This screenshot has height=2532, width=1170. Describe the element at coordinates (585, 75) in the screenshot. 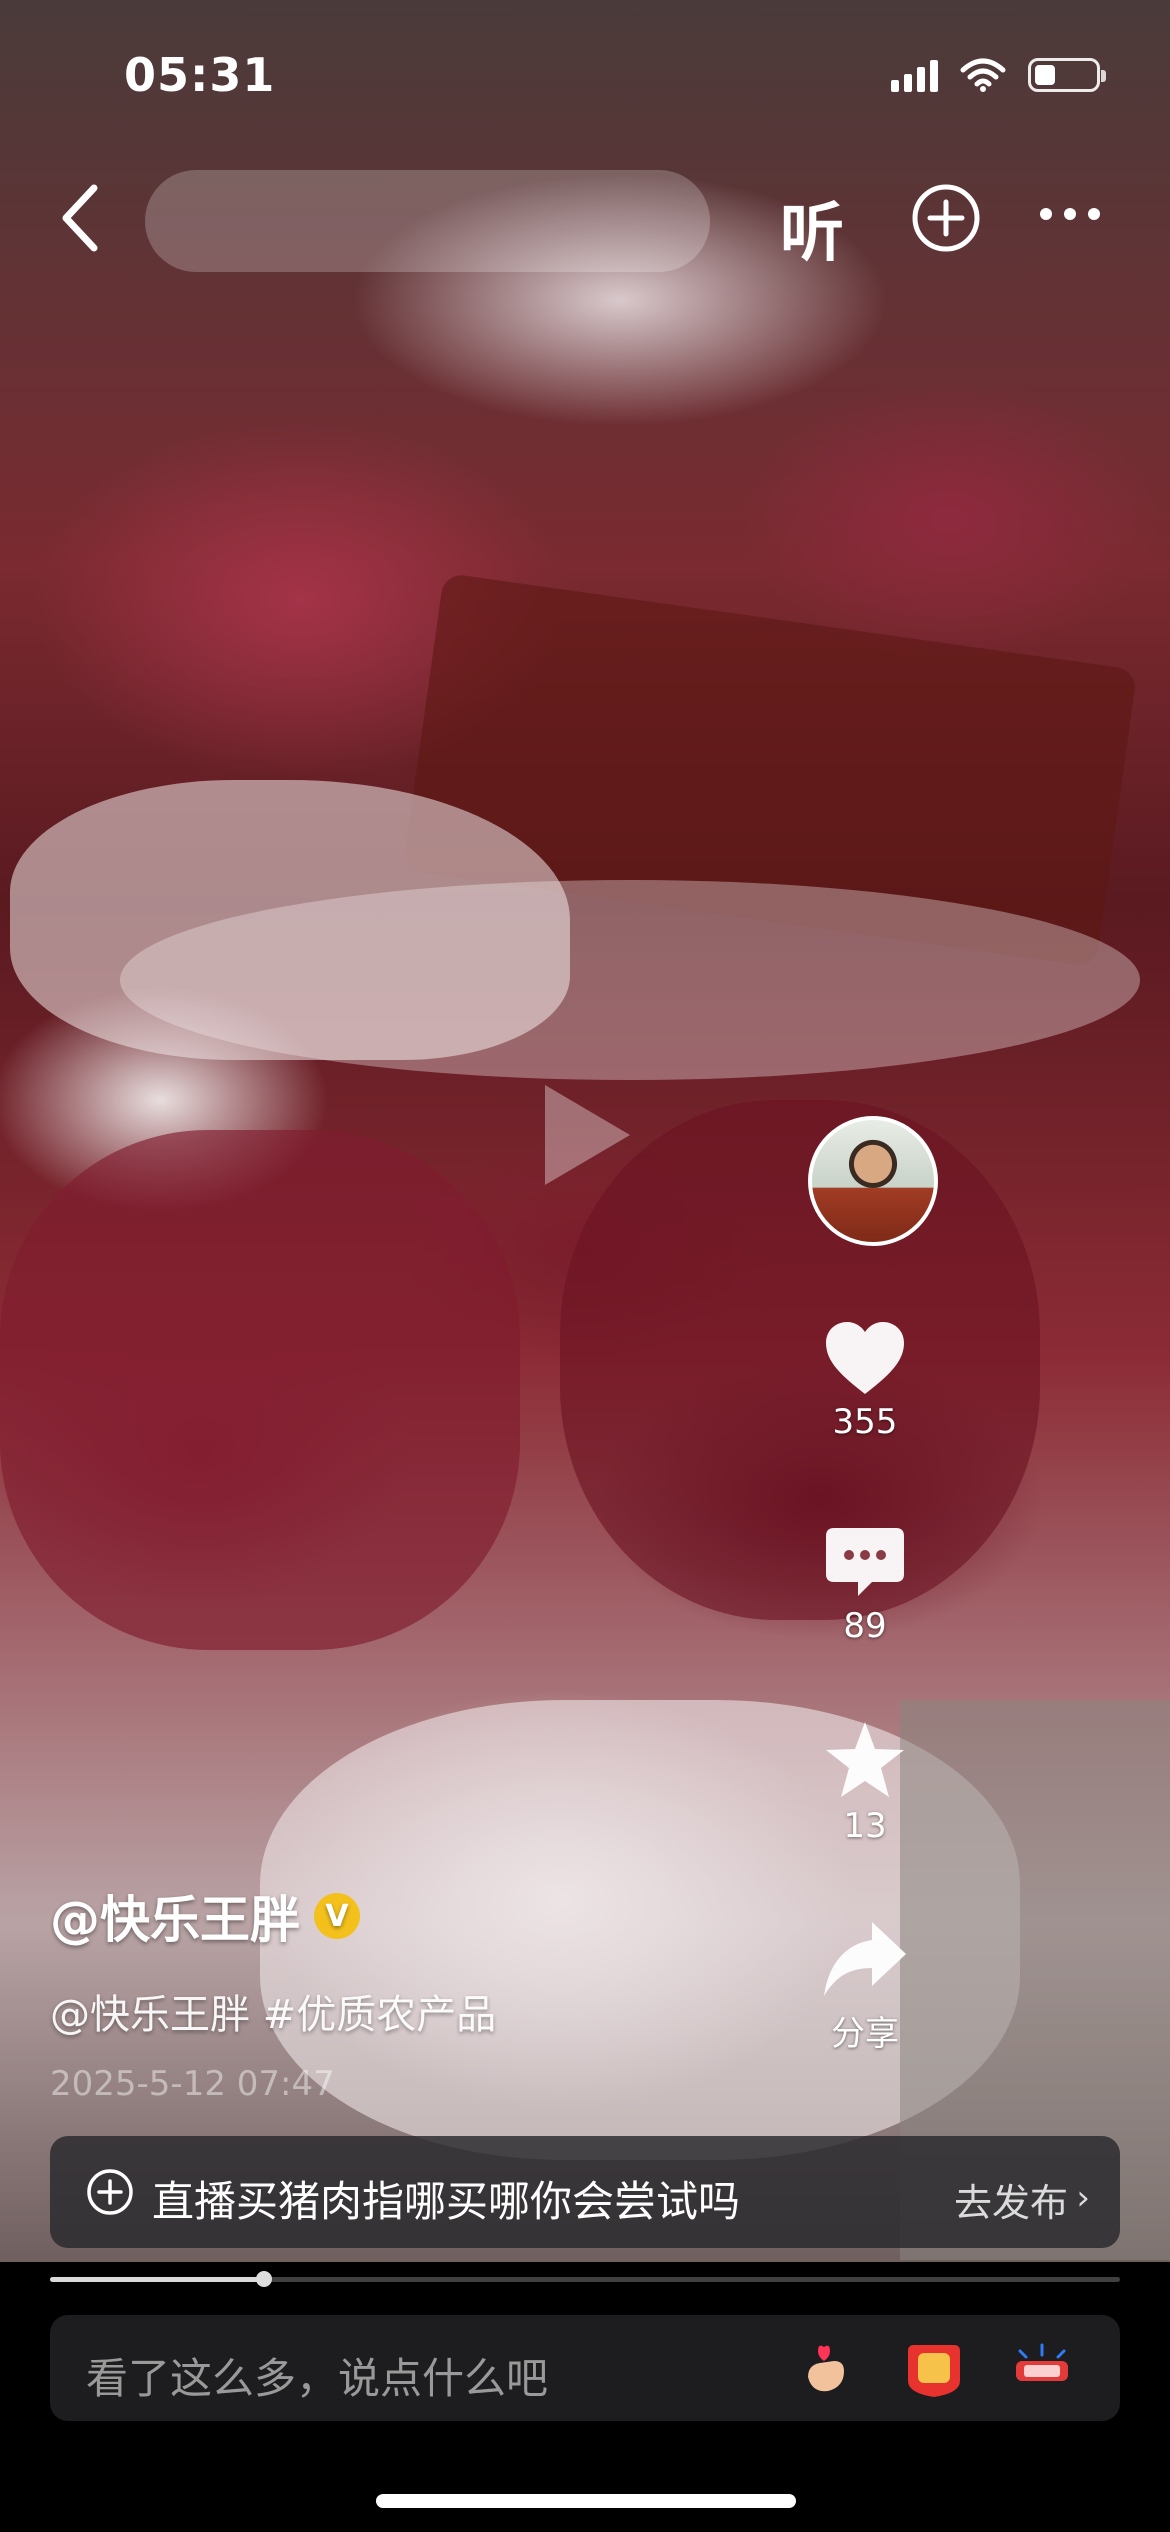

I see `status-bar: 05:31` at that location.